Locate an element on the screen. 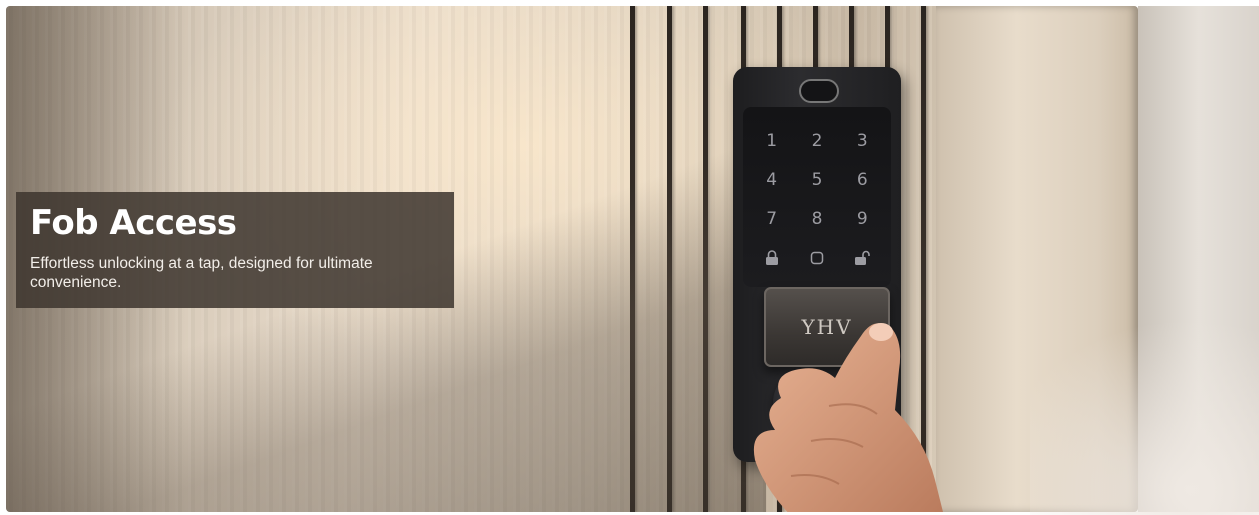 The width and height of the screenshot is (1259, 515). square-icon is located at coordinates (817, 257).